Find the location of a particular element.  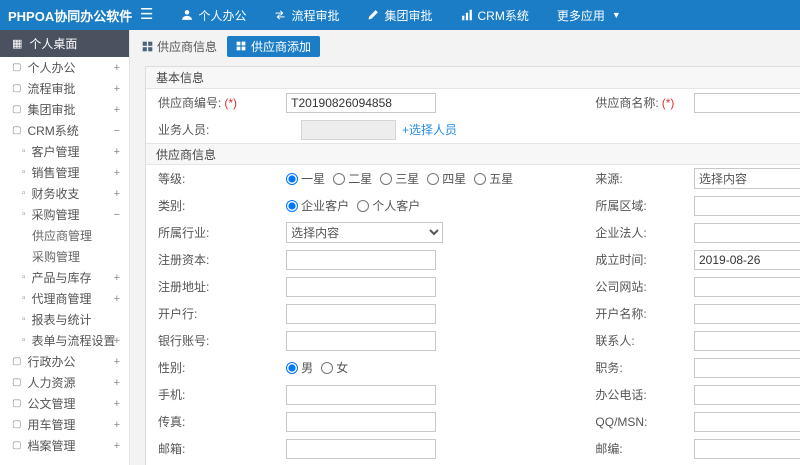

sidebar-item-finance-income-expense: ▫ 财务收支 + is located at coordinates (64, 193).